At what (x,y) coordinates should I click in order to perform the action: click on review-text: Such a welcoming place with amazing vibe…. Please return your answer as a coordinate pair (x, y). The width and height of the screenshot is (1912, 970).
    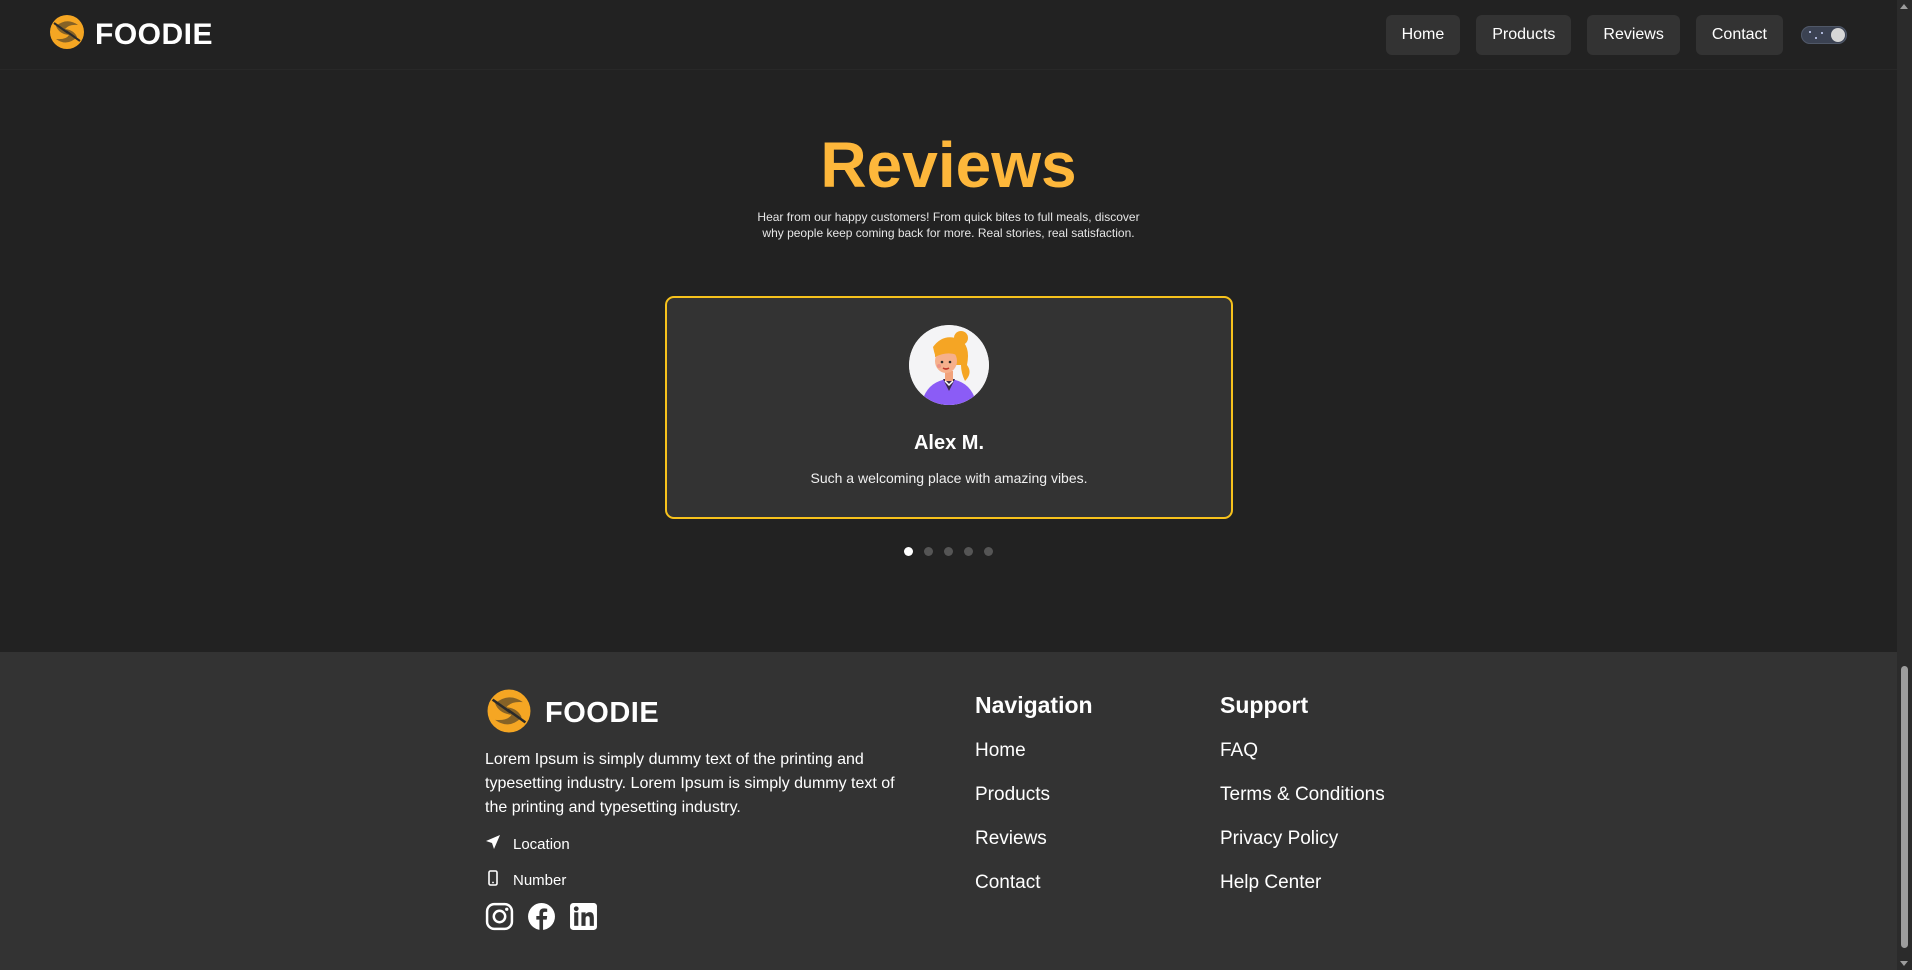
    Looking at the image, I should click on (949, 478).